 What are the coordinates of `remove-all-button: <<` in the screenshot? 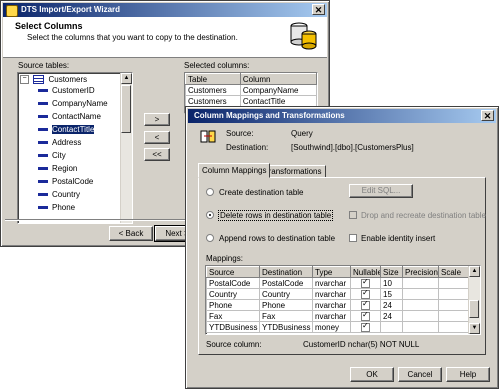 It's located at (157, 154).